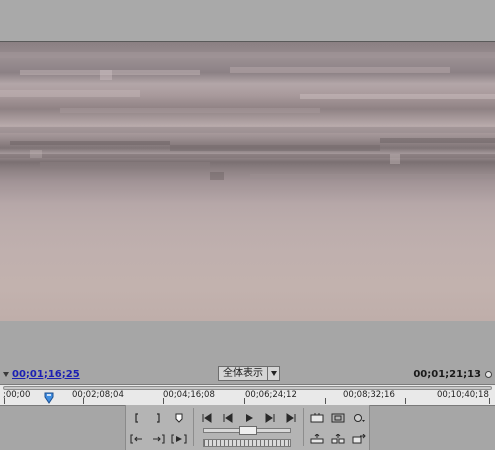 The image size is (495, 450). What do you see at coordinates (46, 374) in the screenshot?
I see `current-timecode: 00;01;16;25` at bounding box center [46, 374].